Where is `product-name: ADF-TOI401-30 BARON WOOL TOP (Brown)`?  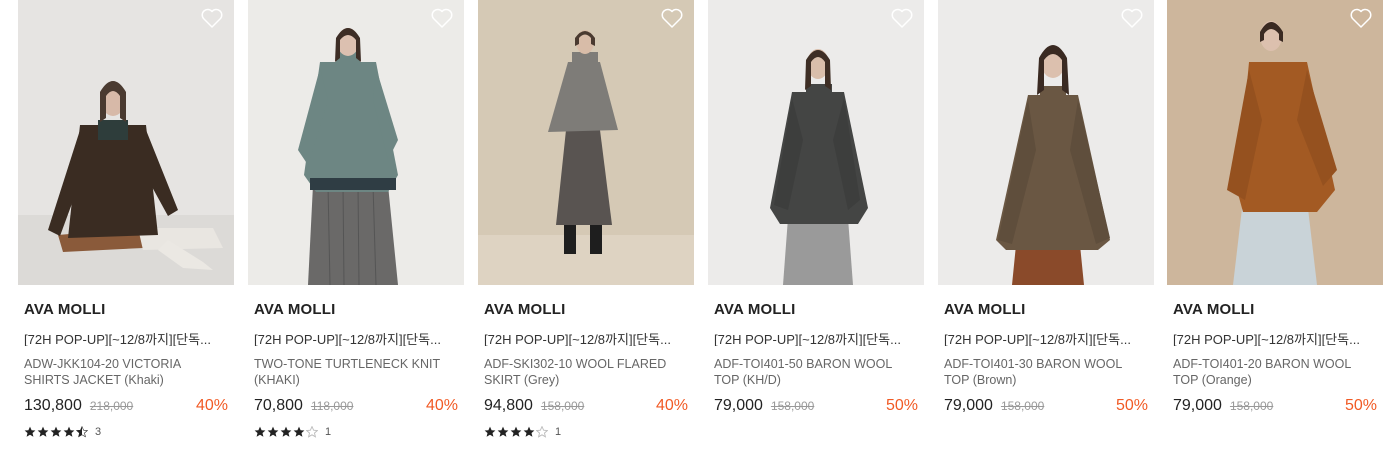 product-name: ADF-TOI401-30 BARON WOOL TOP (Brown) is located at coordinates (1046, 372).